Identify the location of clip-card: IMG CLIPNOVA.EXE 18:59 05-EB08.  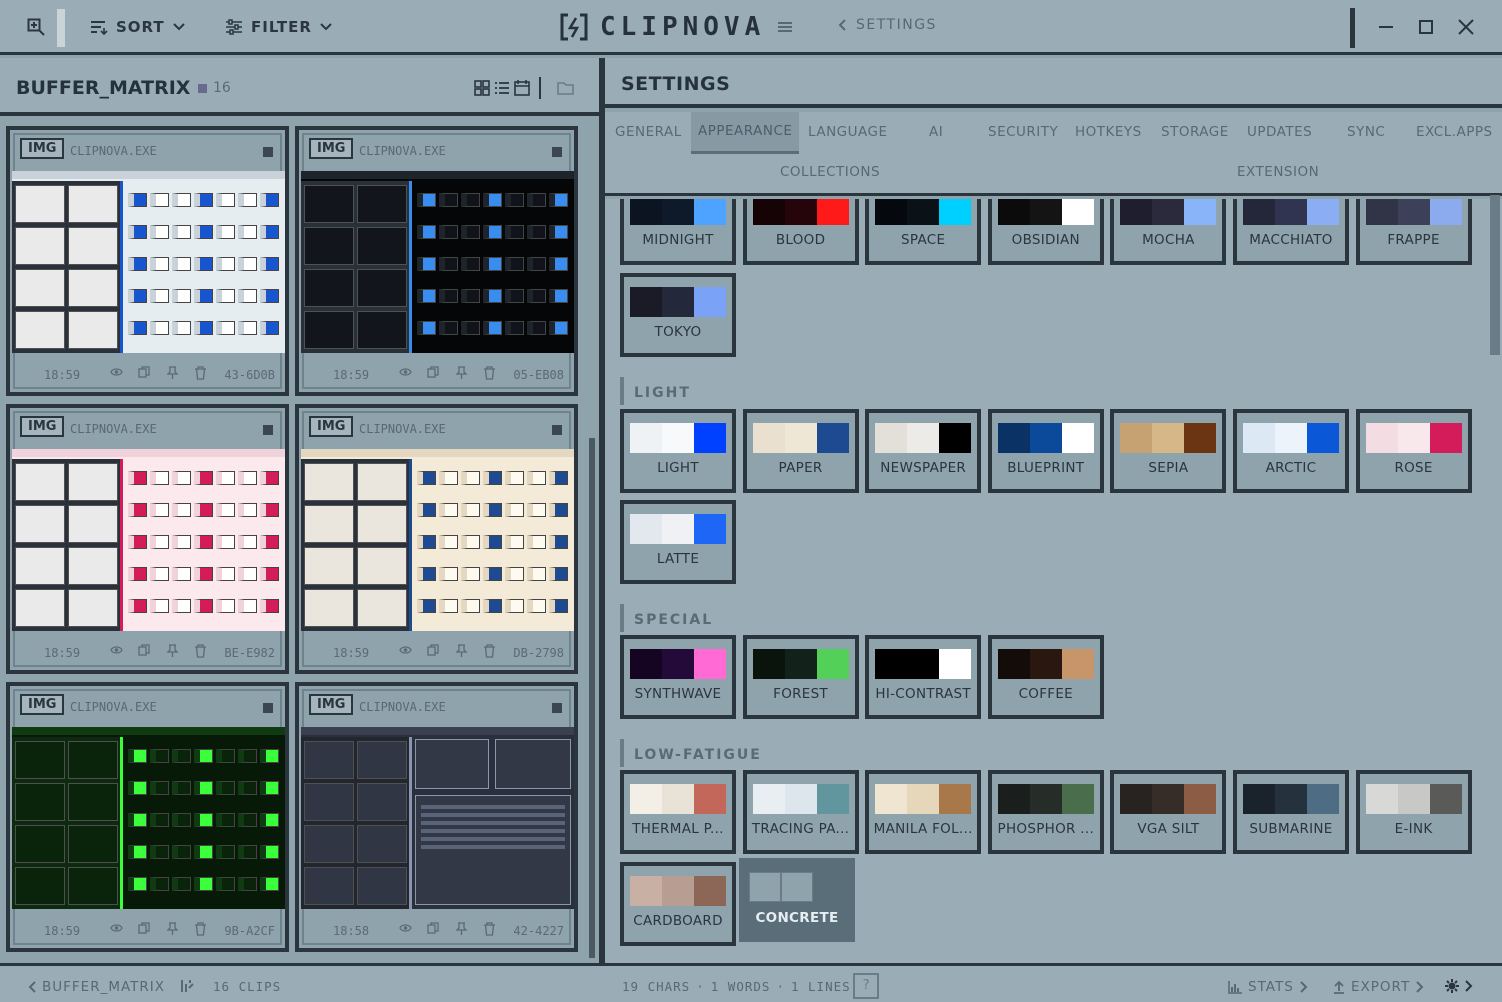
(436, 261).